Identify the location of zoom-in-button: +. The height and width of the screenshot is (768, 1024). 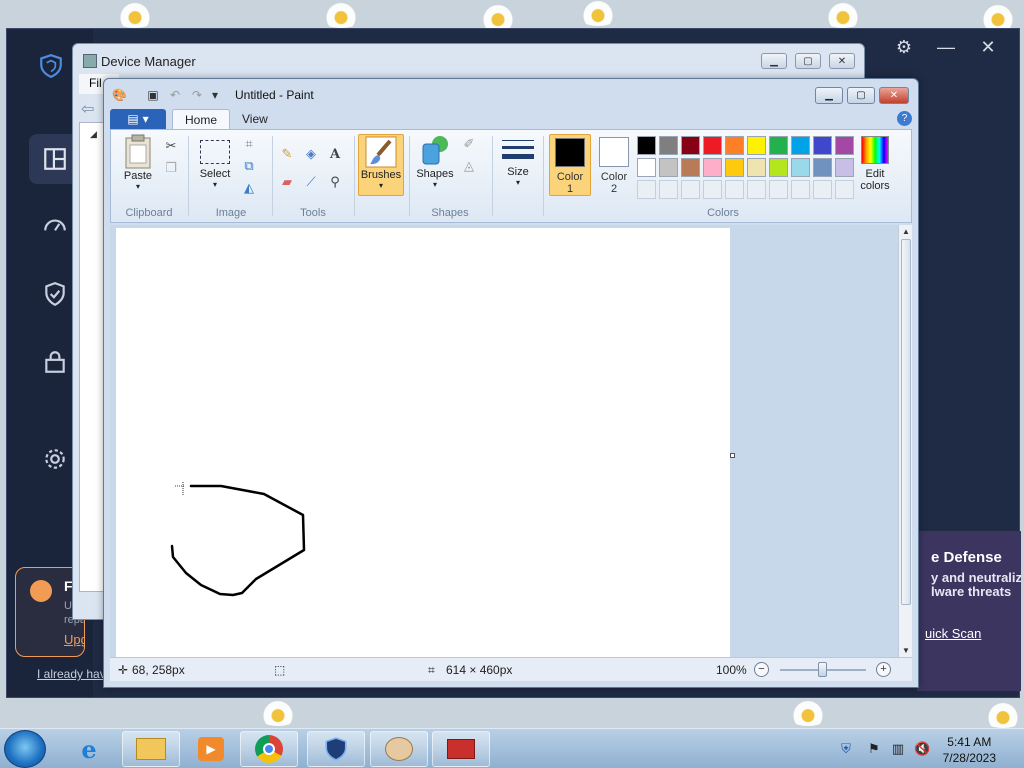
(883, 669).